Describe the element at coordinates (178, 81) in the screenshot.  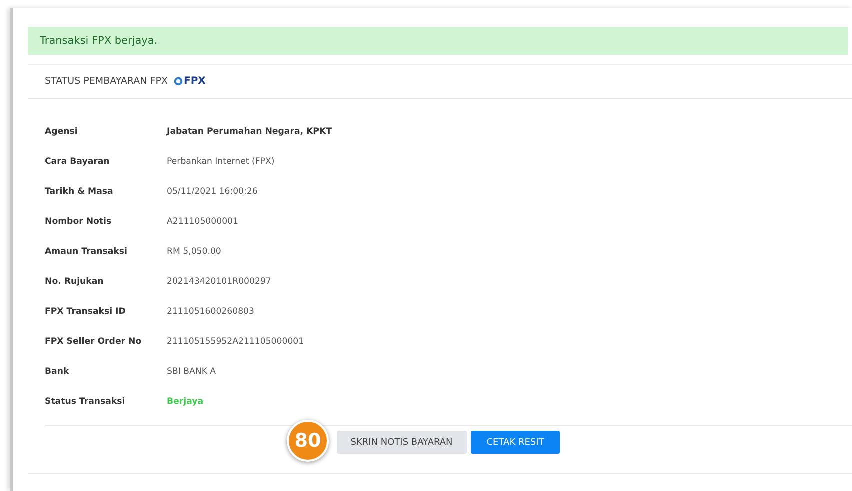
I see `fpx-logo-icon` at that location.